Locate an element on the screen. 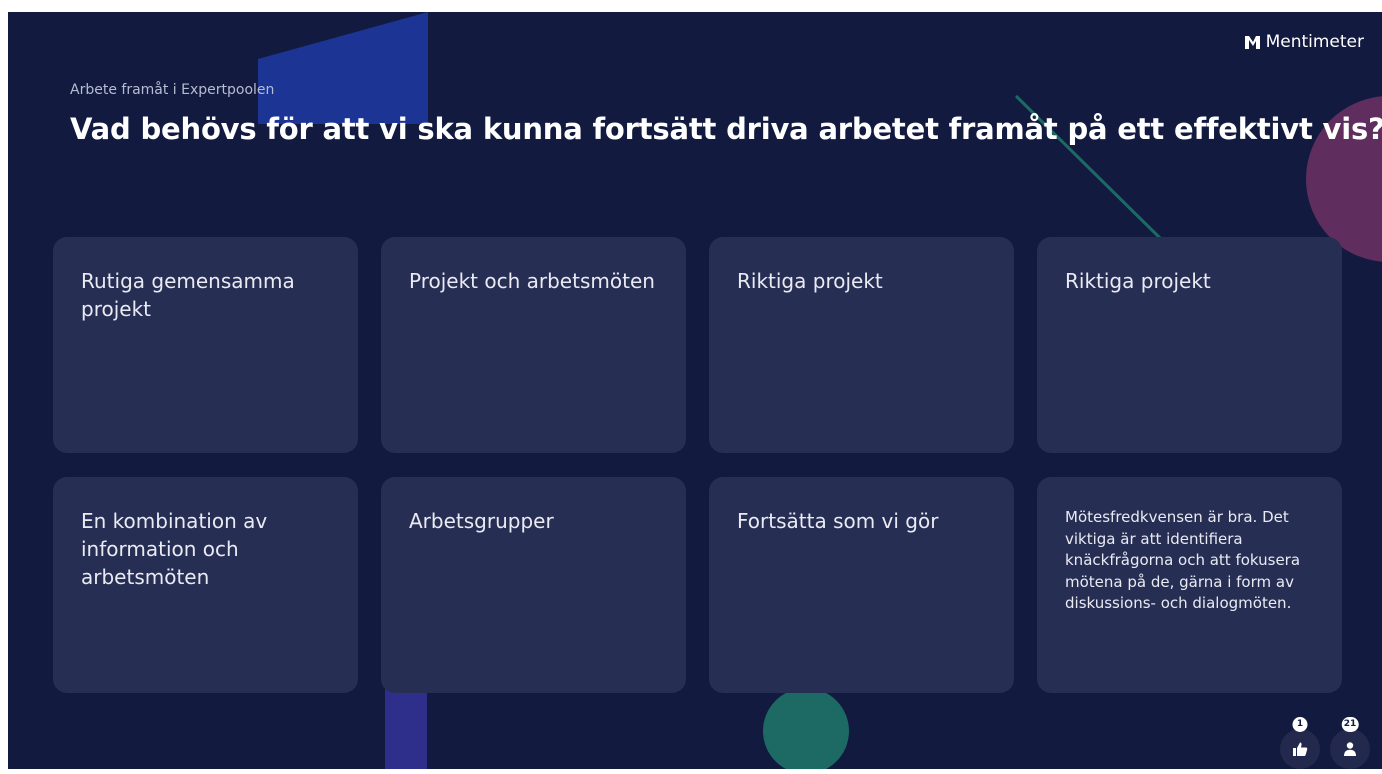  response-text: Projekt och arbetsmöten is located at coordinates (532, 281).